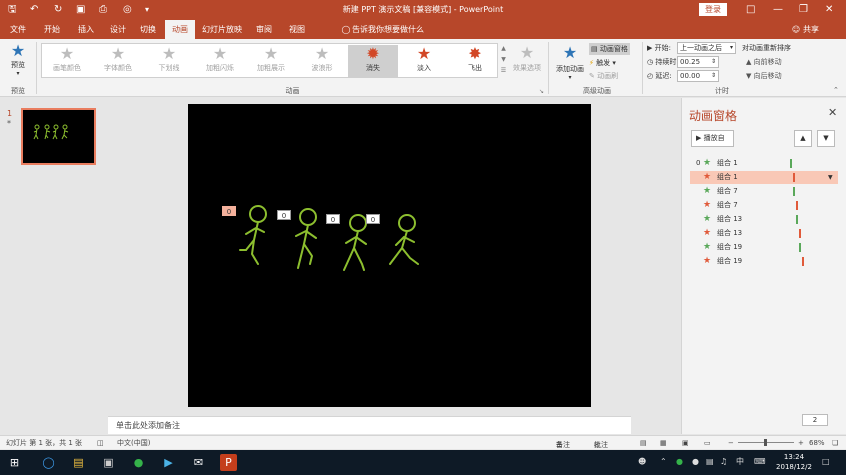 The image size is (846, 475). What do you see at coordinates (603, 76) in the screenshot?
I see `animation-painter-button: ✎ 动画刷` at bounding box center [603, 76].